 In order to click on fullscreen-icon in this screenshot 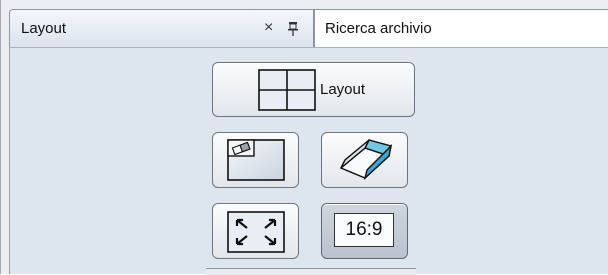, I will do `click(256, 232)`.